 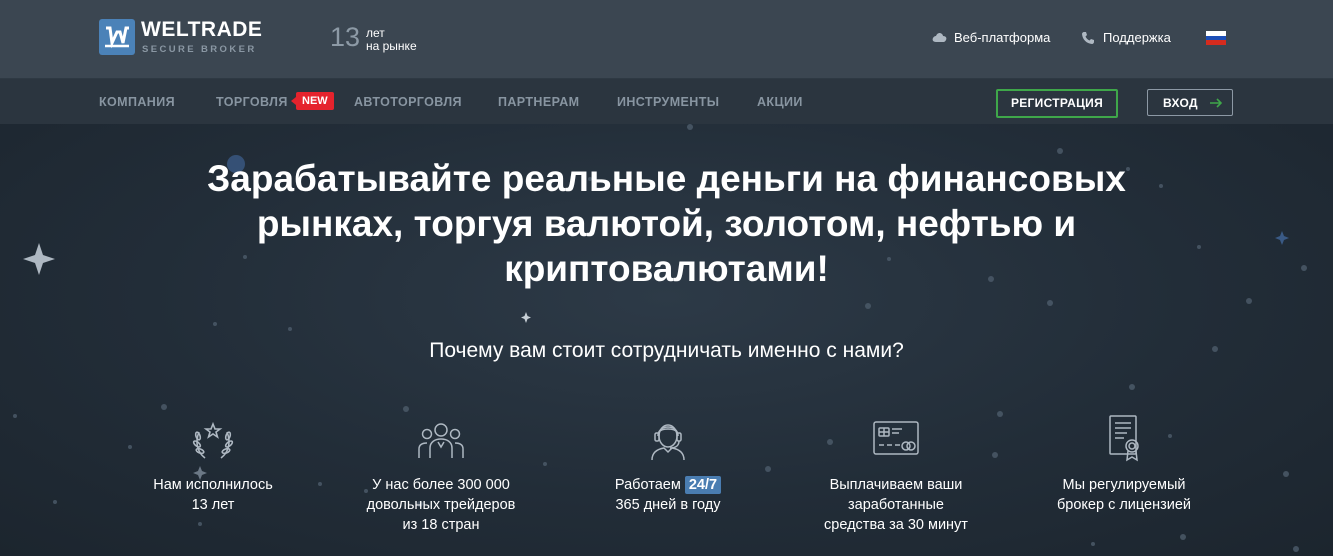 What do you see at coordinates (668, 442) in the screenshot?
I see `operator-icon` at bounding box center [668, 442].